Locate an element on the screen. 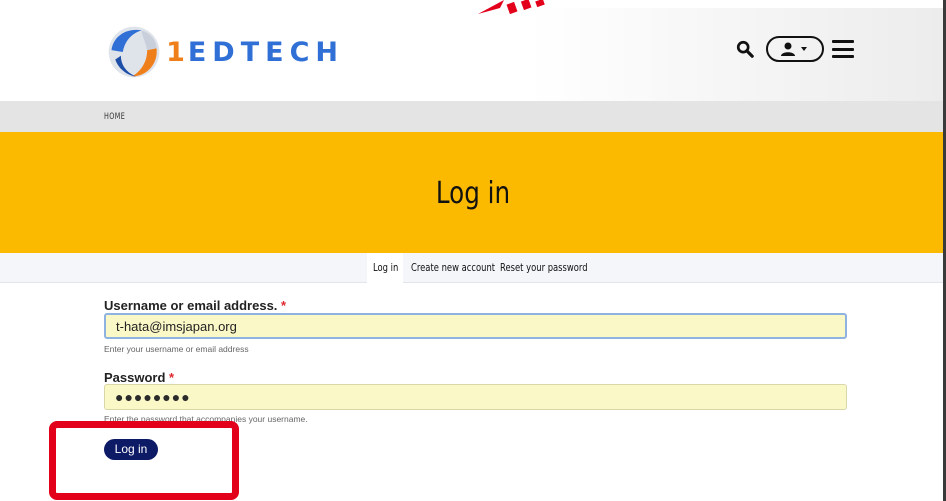 This screenshot has width=946, height=501. site-logo: 1EDTECH is located at coordinates (224, 52).